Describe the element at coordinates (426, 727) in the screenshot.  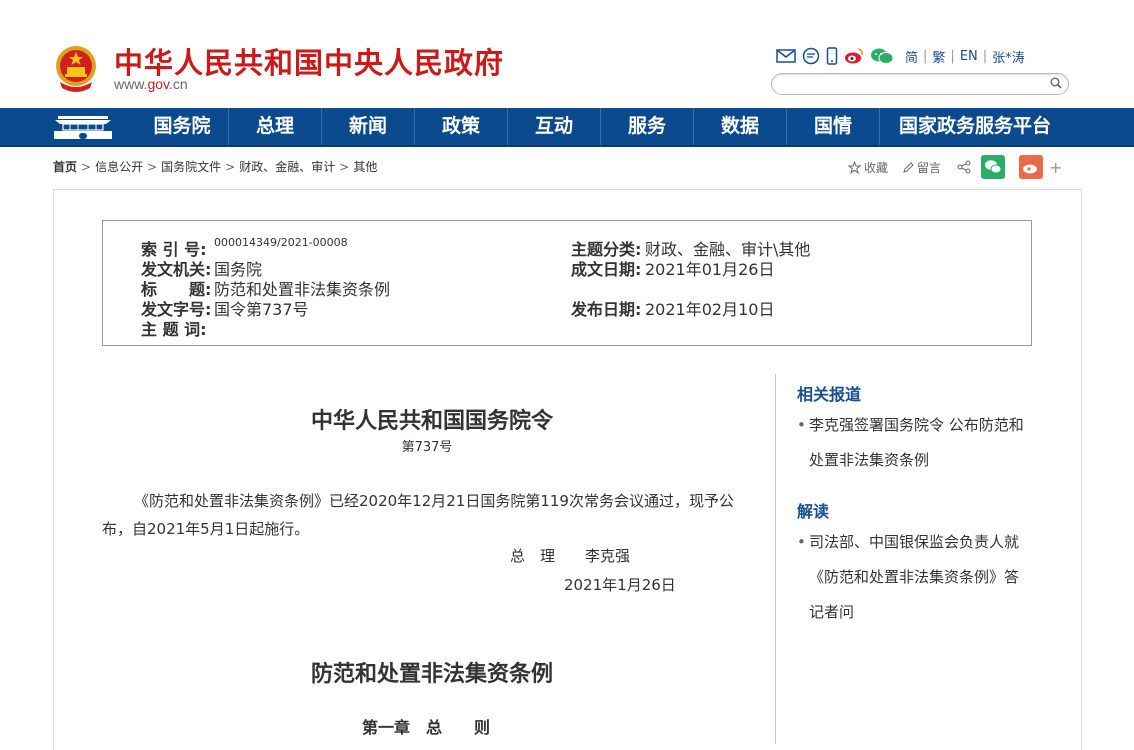
I see `chapter-heading: 第一章 总 则` at that location.